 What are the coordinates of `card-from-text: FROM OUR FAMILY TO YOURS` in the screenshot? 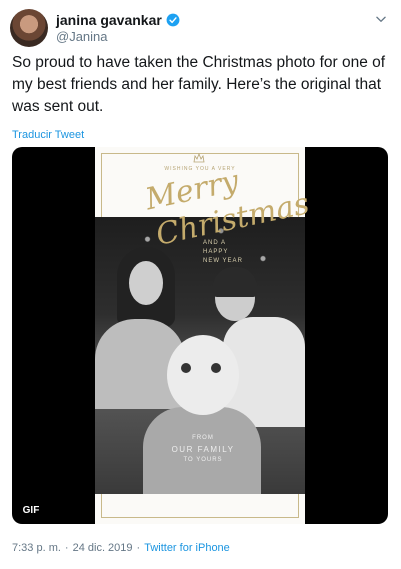 It's located at (203, 449).